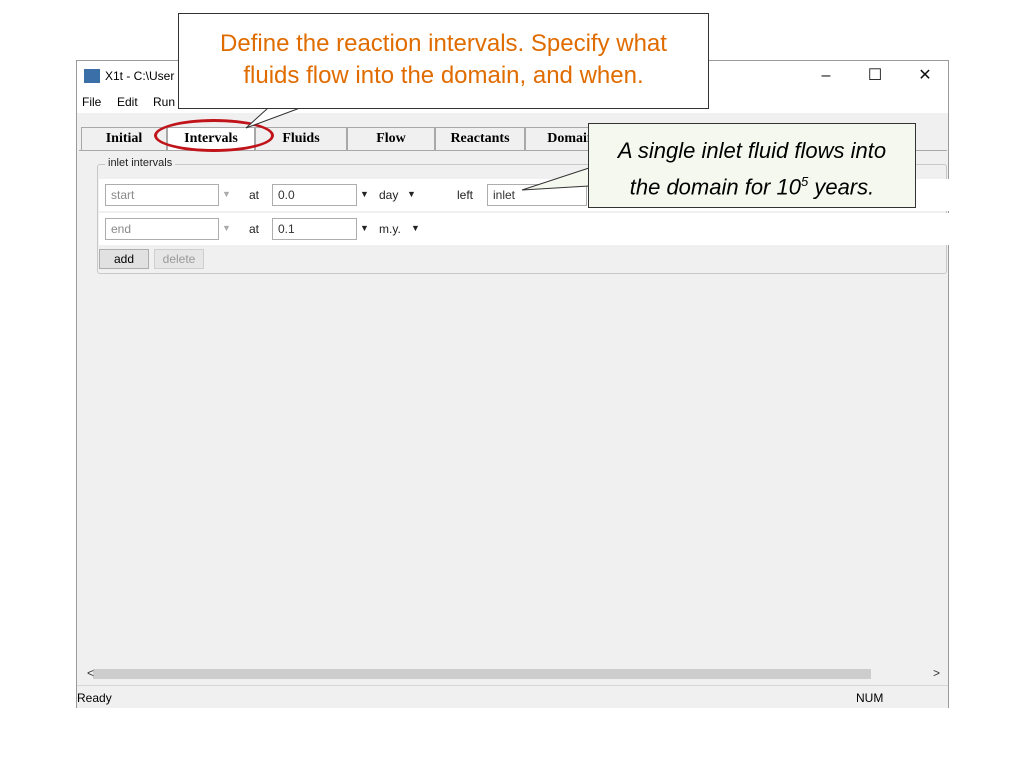 This screenshot has width=1024, height=768. I want to click on callout-line-2: fluids flow into the domain, and when., so click(443, 75).